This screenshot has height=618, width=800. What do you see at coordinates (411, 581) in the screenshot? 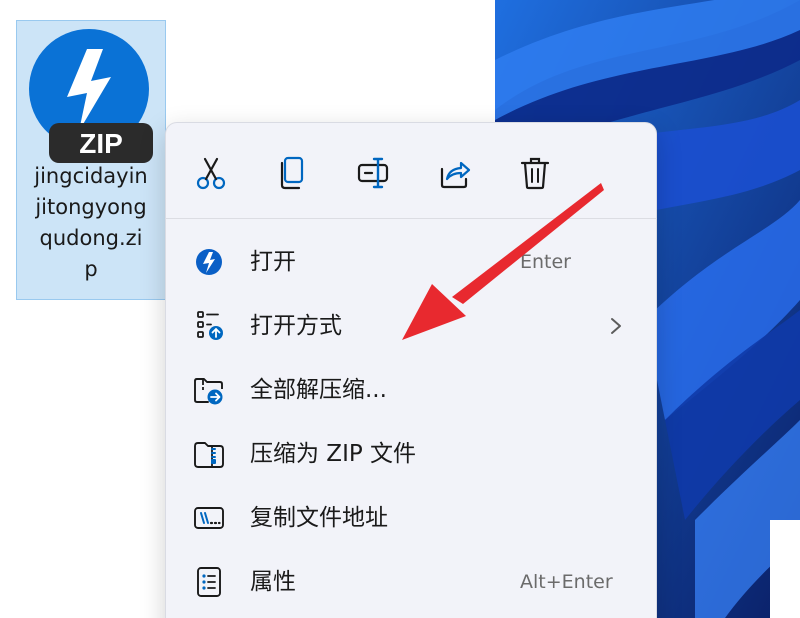
I see `menu-item-properties: 属性 Alt+Enter` at bounding box center [411, 581].